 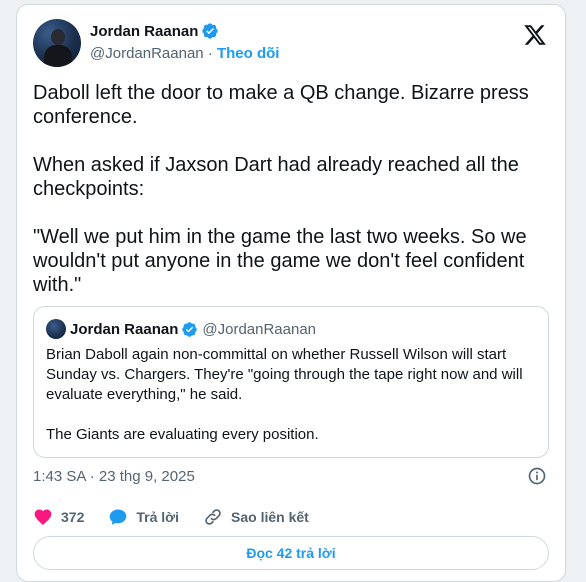 What do you see at coordinates (537, 476) in the screenshot?
I see `info-icon` at bounding box center [537, 476].